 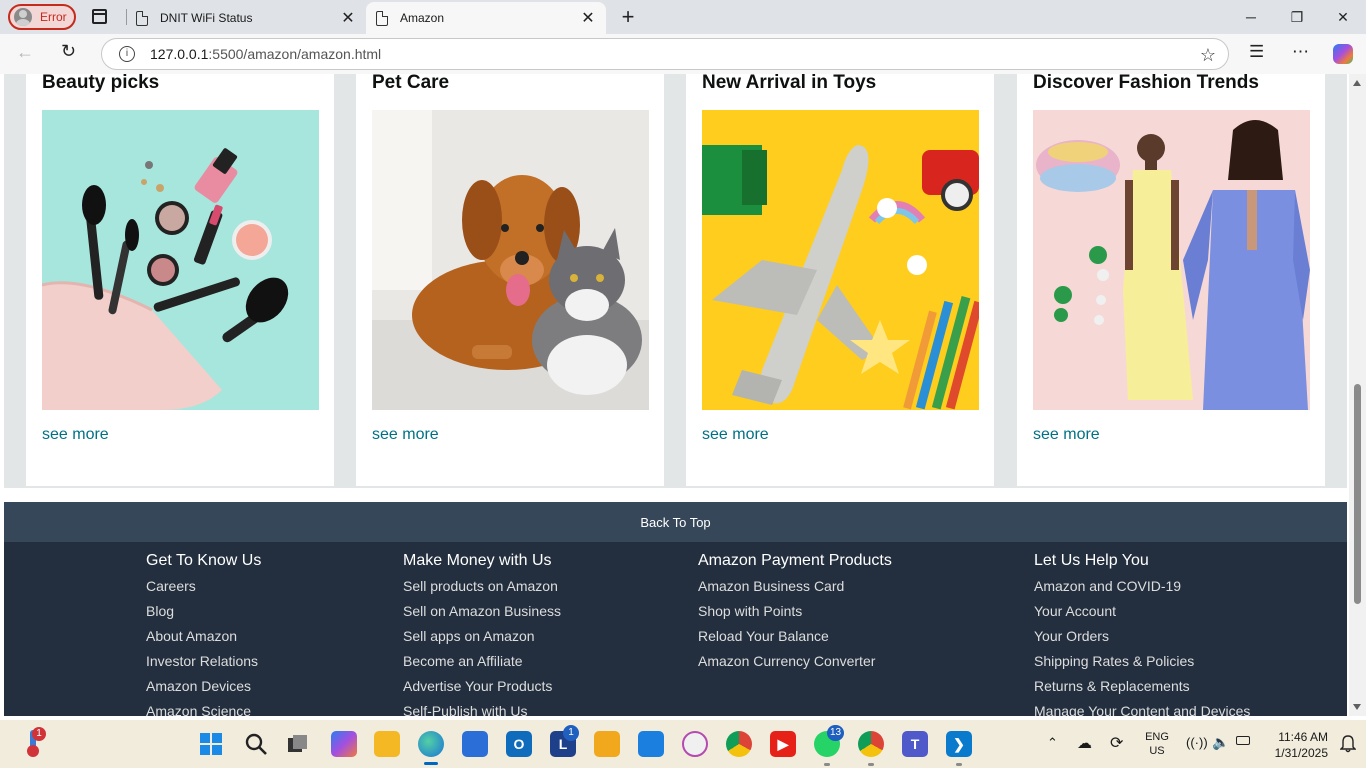 I want to click on footer-link: Investor Relations, so click(x=203, y=665).